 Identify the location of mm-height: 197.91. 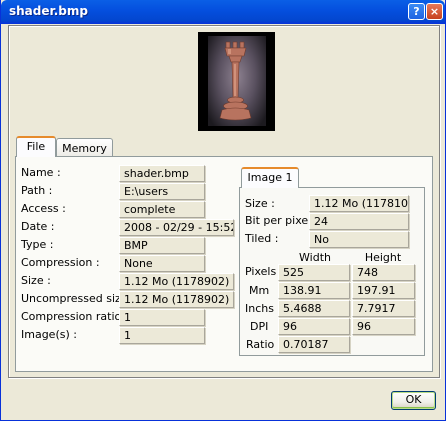
(383, 290).